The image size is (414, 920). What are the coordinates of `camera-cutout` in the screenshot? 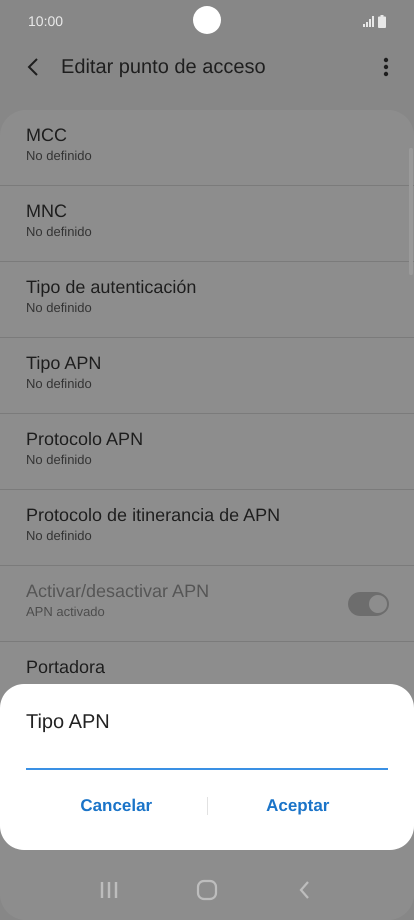 It's located at (207, 20).